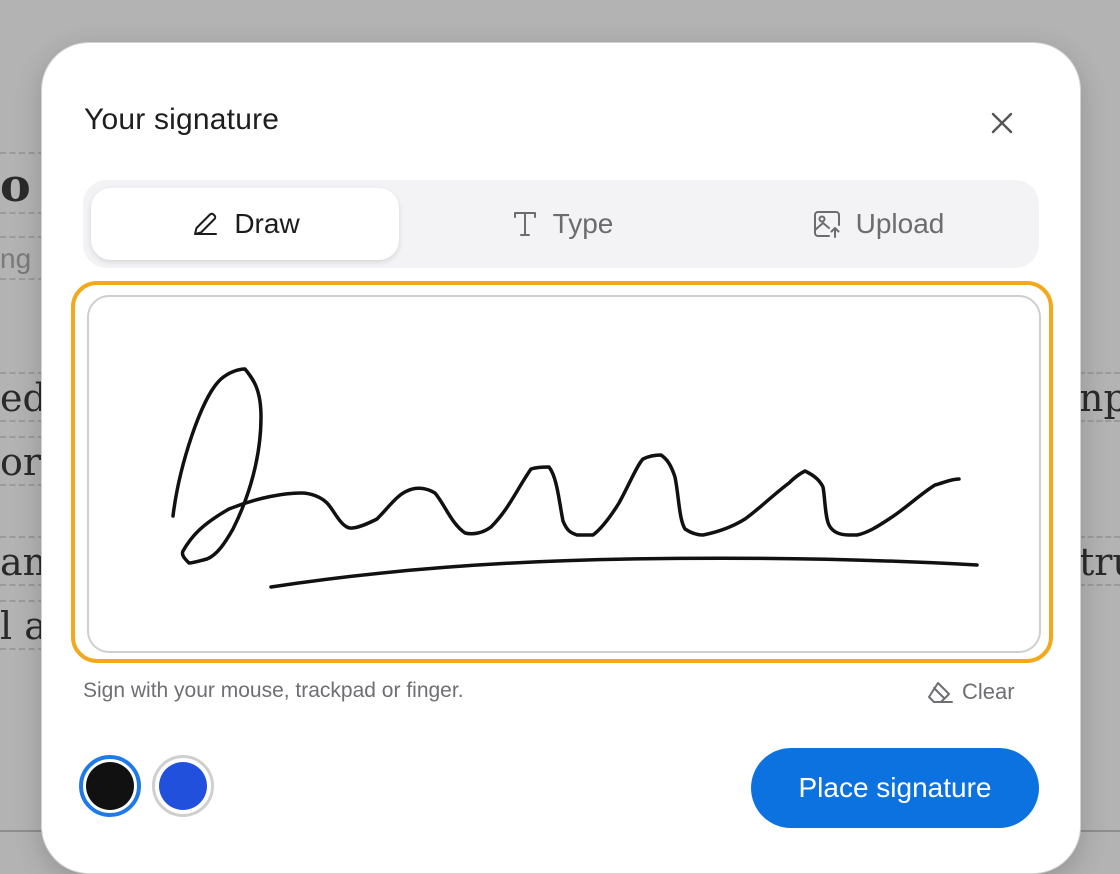 This screenshot has width=1120, height=874. I want to click on doc-fragment: o, so click(22, 183).